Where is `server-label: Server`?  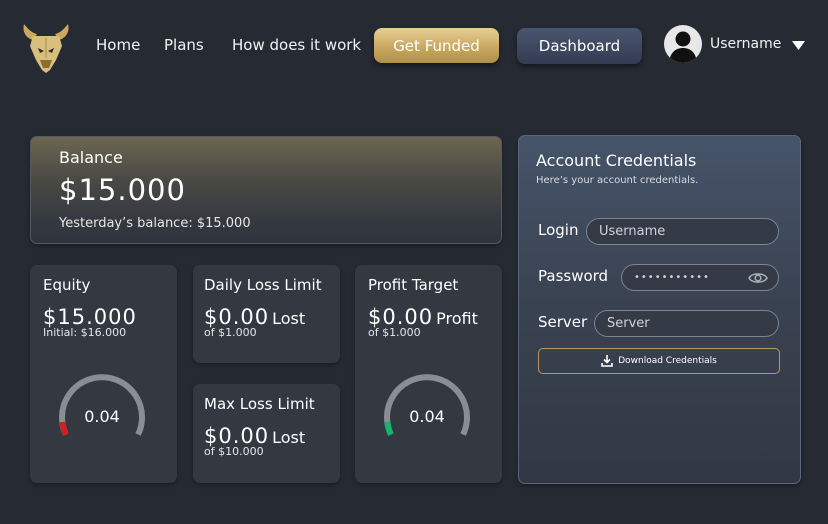
server-label: Server is located at coordinates (563, 322).